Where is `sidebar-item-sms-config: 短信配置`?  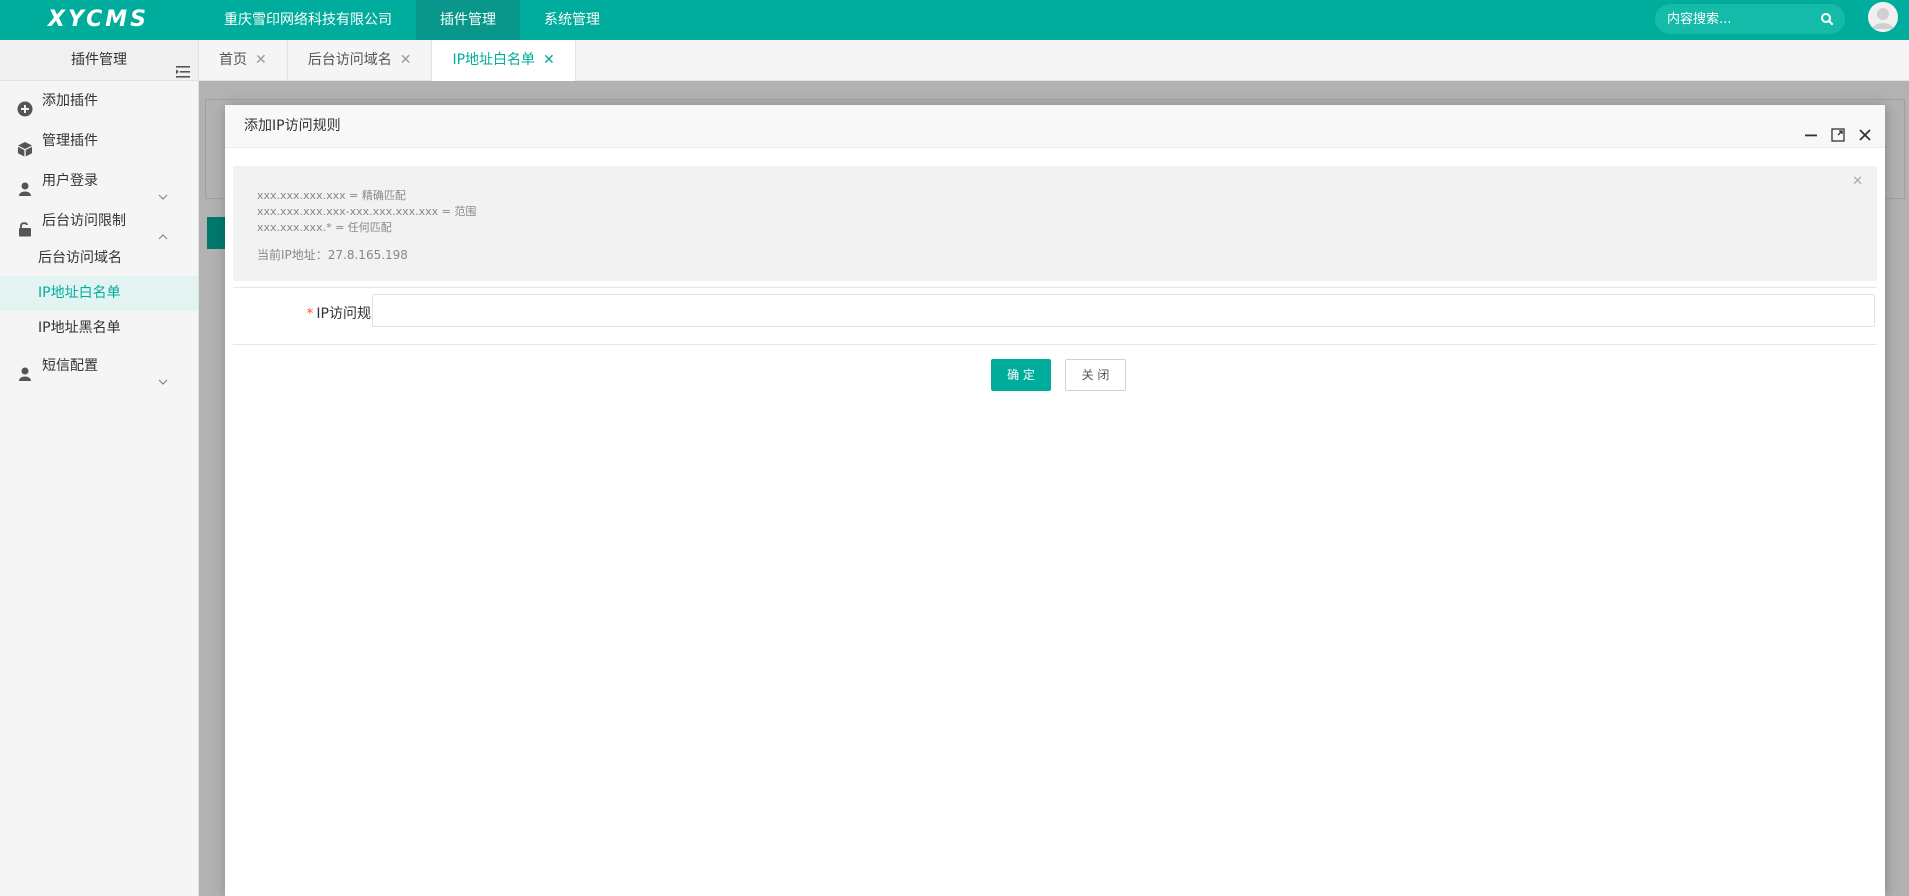 sidebar-item-sms-config: 短信配置 is located at coordinates (99, 366).